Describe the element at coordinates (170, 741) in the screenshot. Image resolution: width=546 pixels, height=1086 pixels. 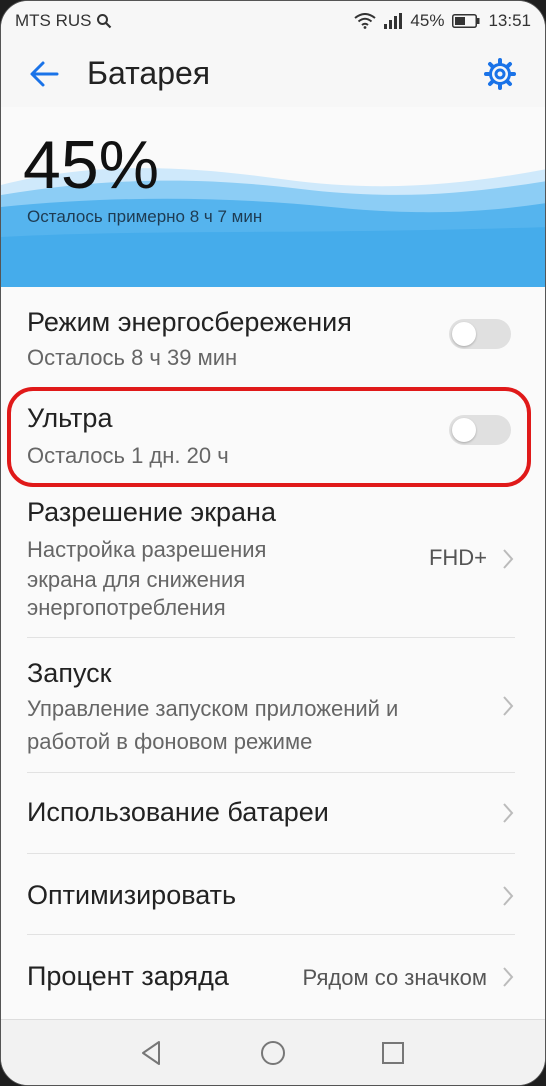
I see `launch-subtitle-2: работой в фоновом режиме` at that location.